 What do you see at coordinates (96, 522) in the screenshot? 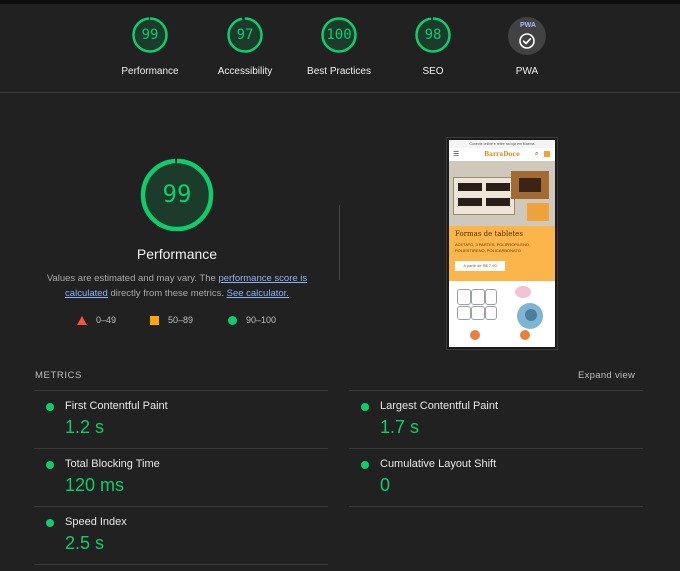
I see `metric-name: Speed Index` at bounding box center [96, 522].